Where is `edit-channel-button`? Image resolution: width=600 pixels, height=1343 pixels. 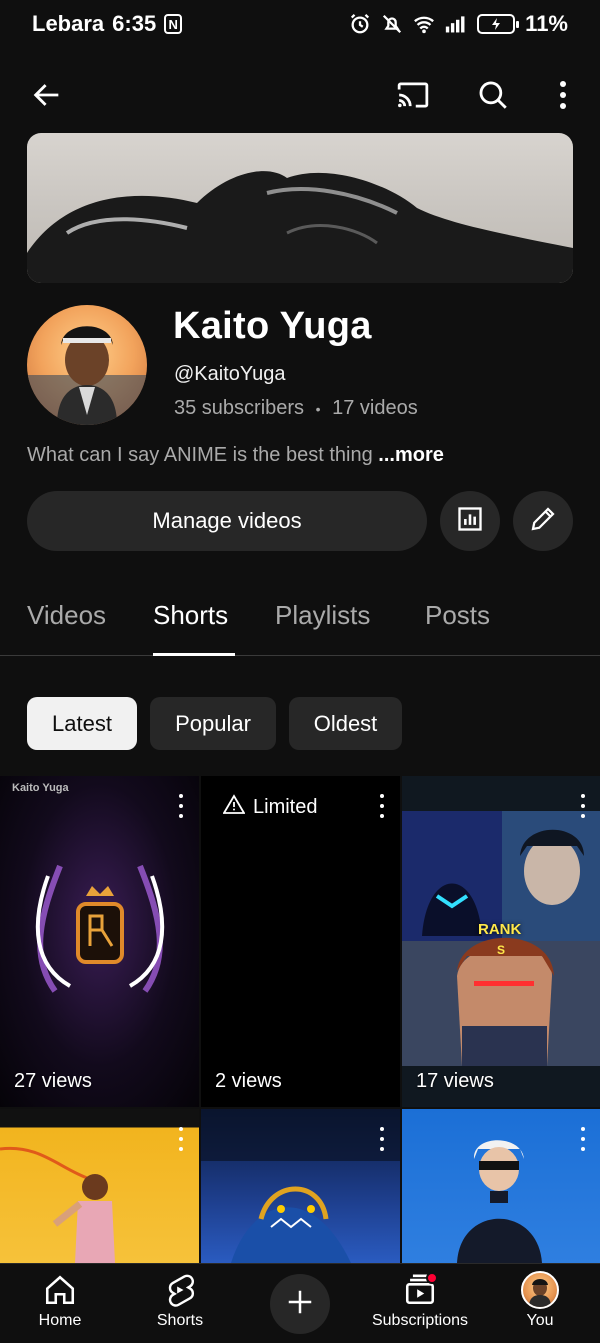 edit-channel-button is located at coordinates (543, 521).